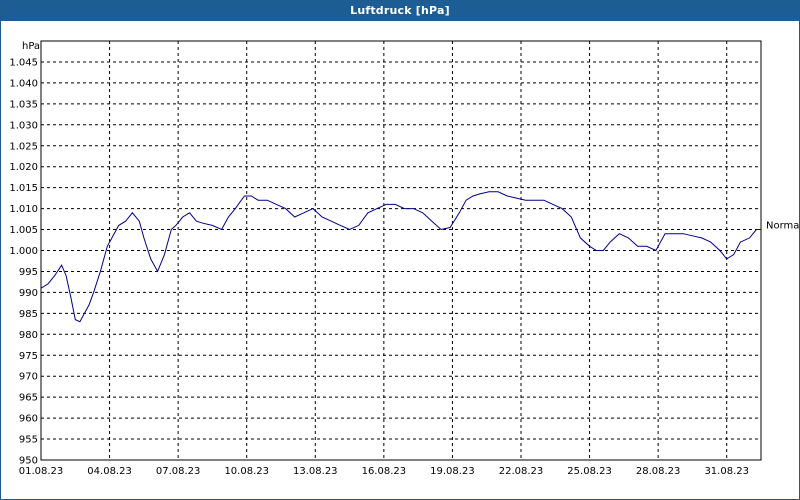  Describe the element at coordinates (23, 251) in the screenshot. I see `y-tick-label: 1.000` at that location.